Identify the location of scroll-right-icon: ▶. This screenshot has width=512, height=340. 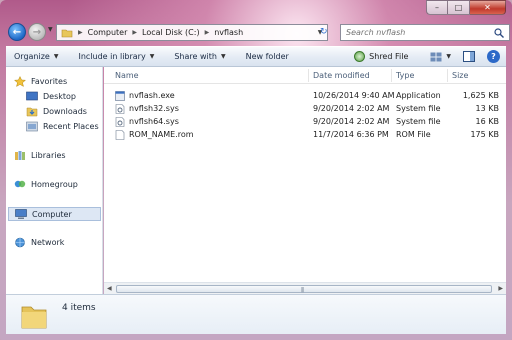
(500, 288).